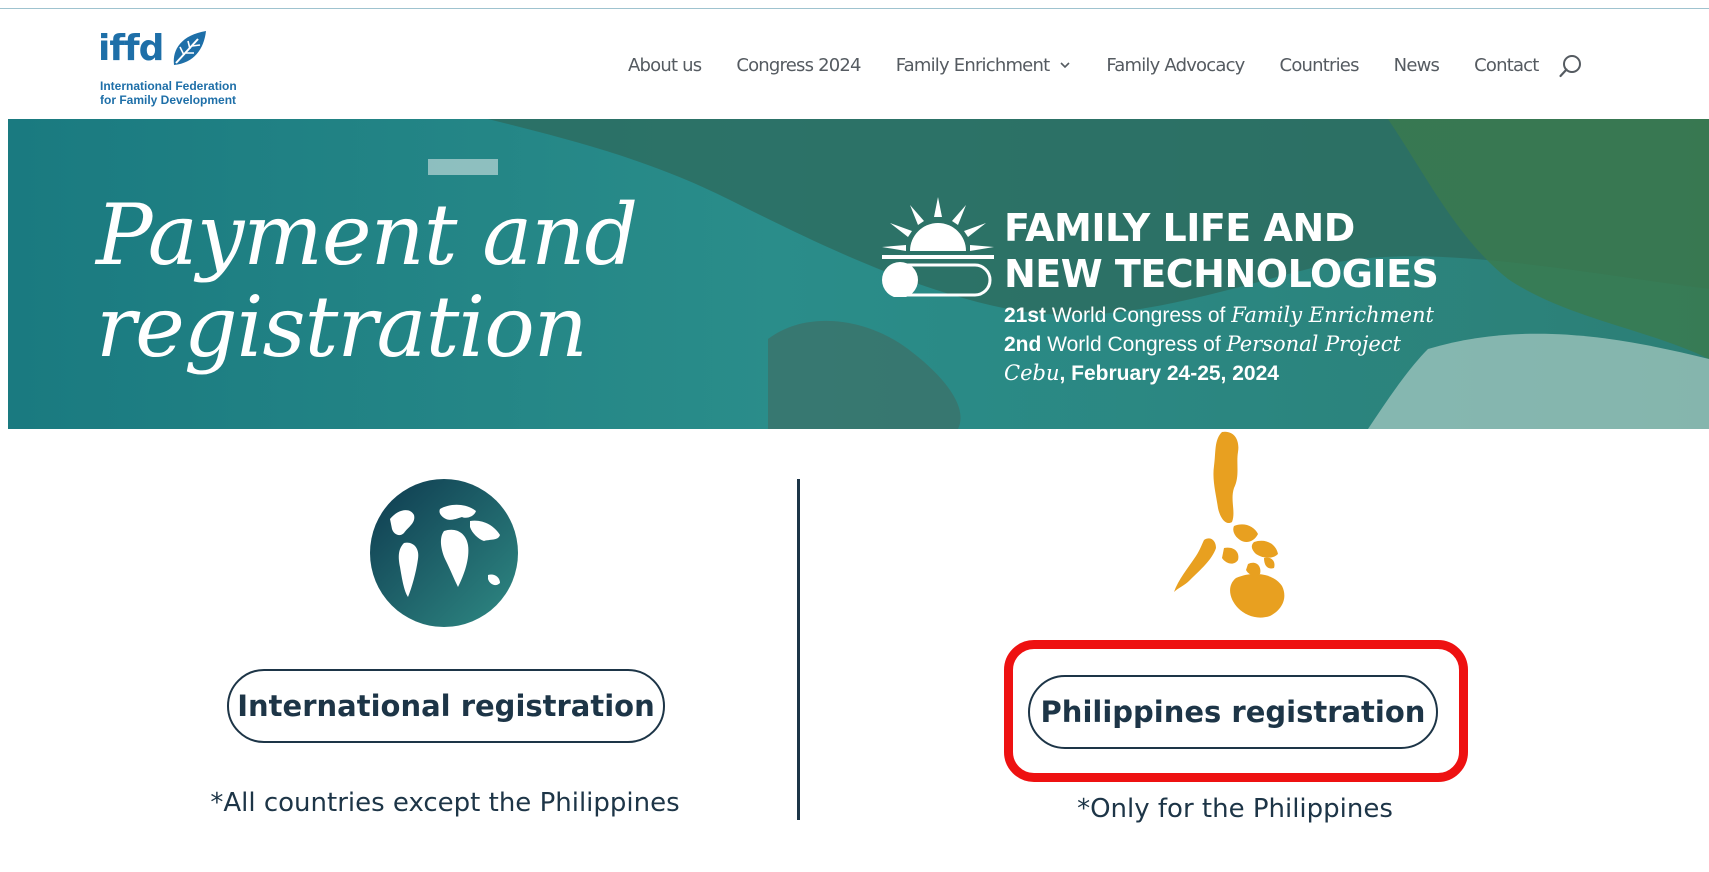 This screenshot has height=872, width=1709. Describe the element at coordinates (131, 48) in the screenshot. I see `logo-wordmark: iffd` at that location.